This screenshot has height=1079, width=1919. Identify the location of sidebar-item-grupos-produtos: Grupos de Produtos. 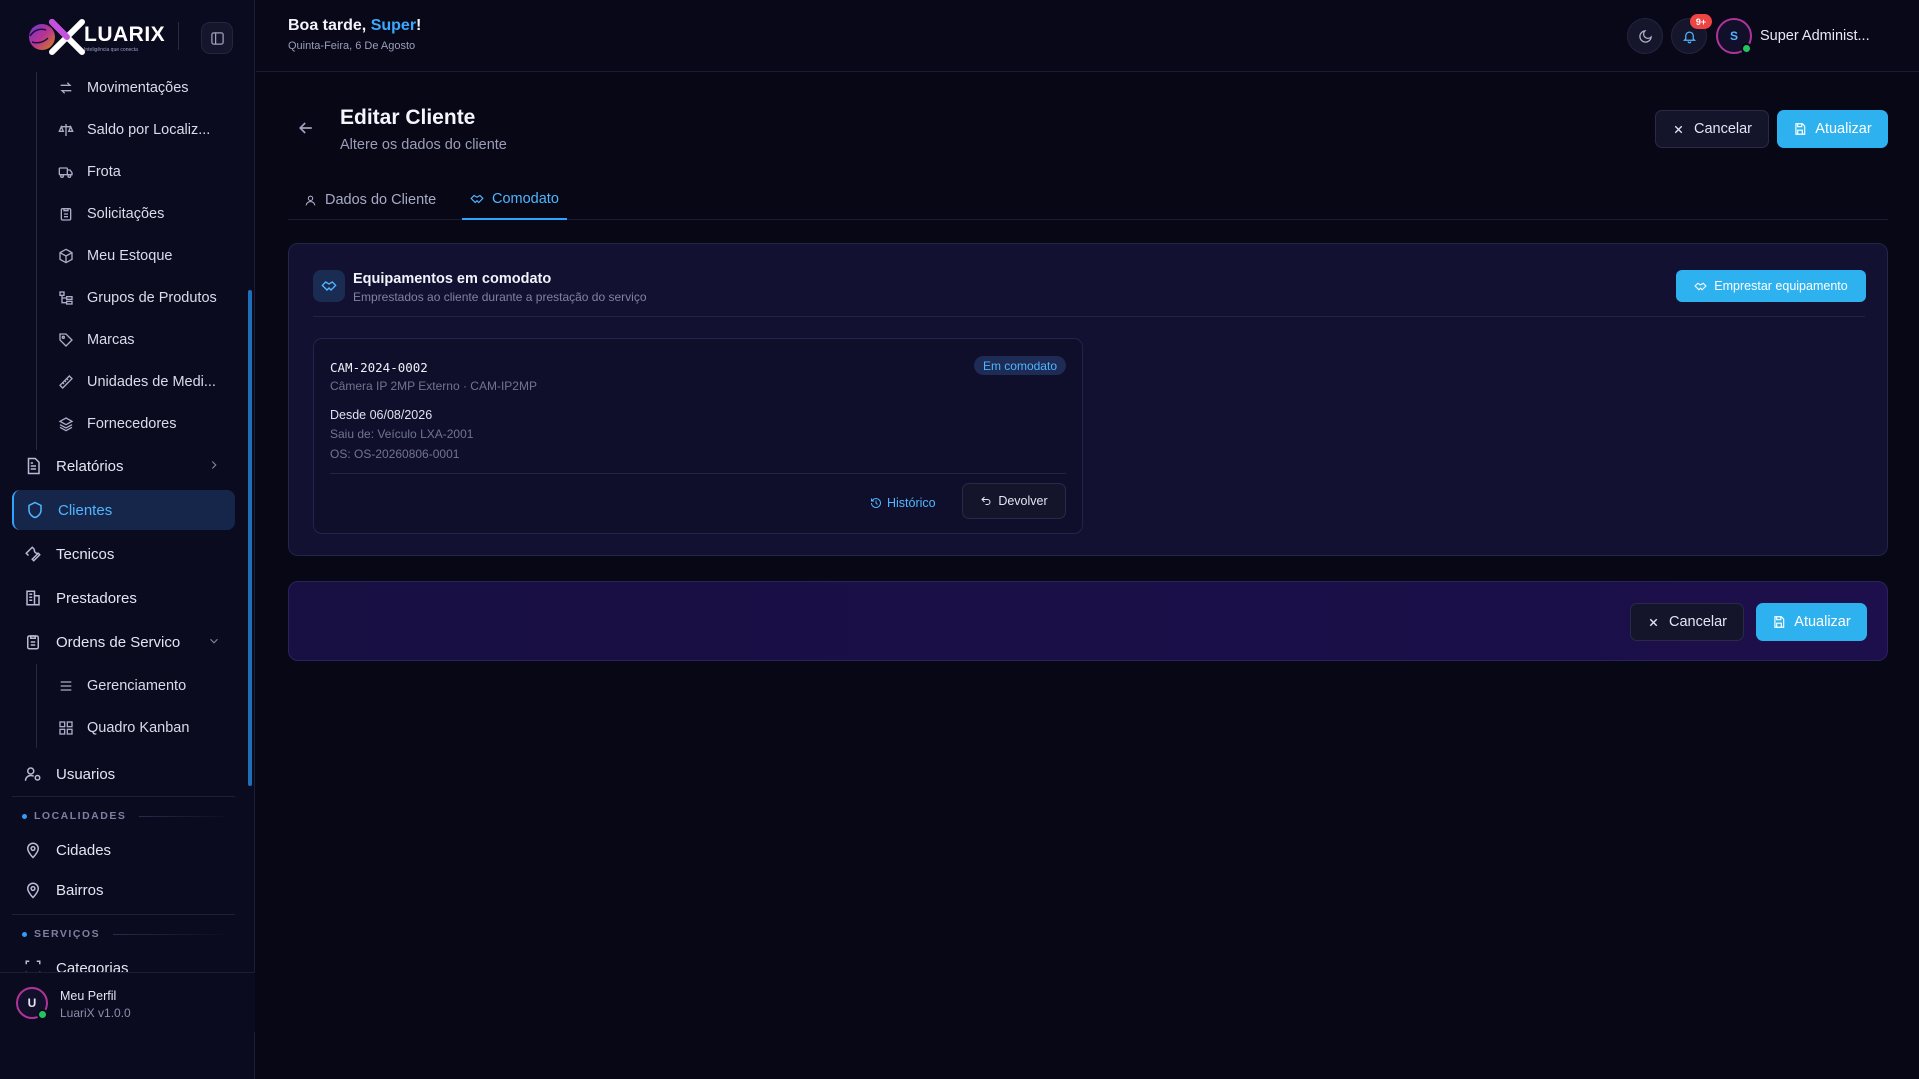
(145, 298).